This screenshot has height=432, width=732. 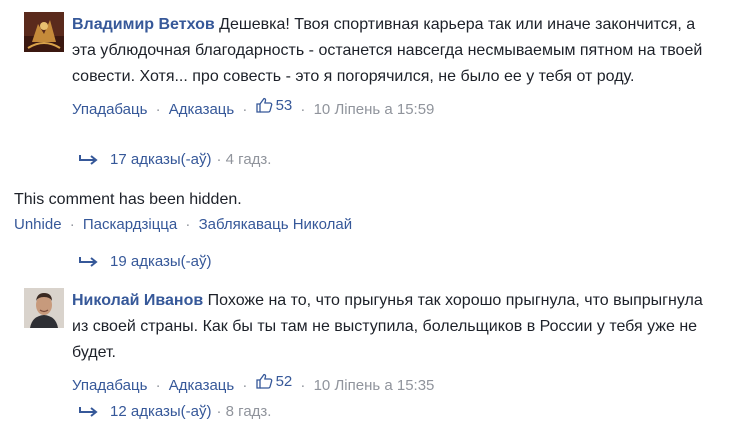 I want to click on replies-link: 19 адказы(-аў), so click(x=145, y=262).